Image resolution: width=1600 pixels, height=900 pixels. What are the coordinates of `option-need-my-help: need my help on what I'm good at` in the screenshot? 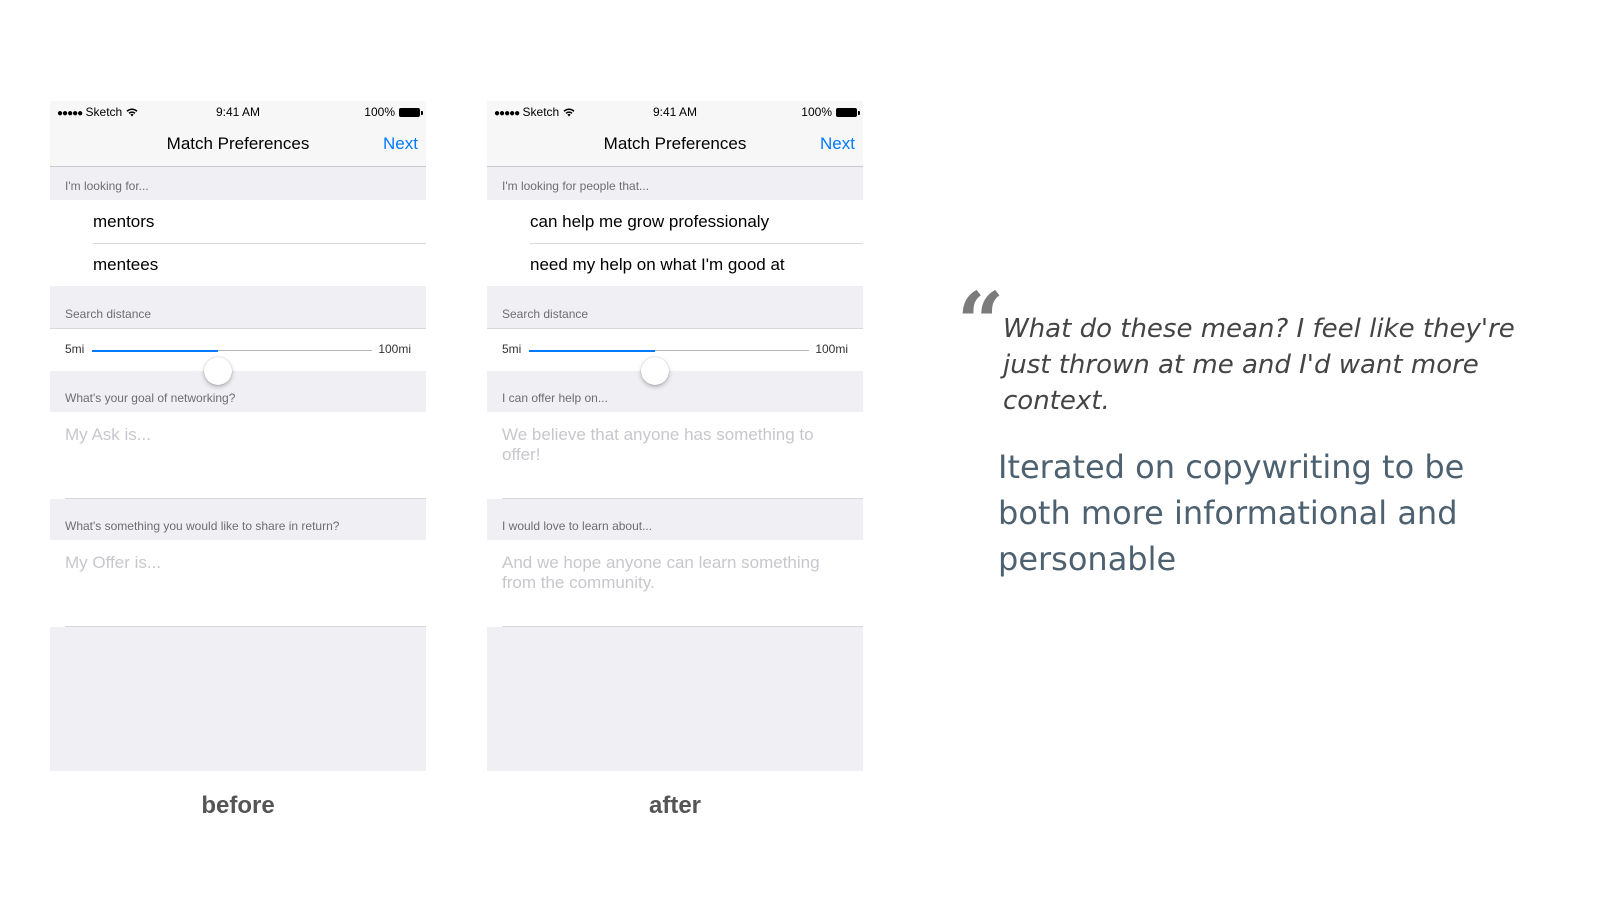 It's located at (696, 264).